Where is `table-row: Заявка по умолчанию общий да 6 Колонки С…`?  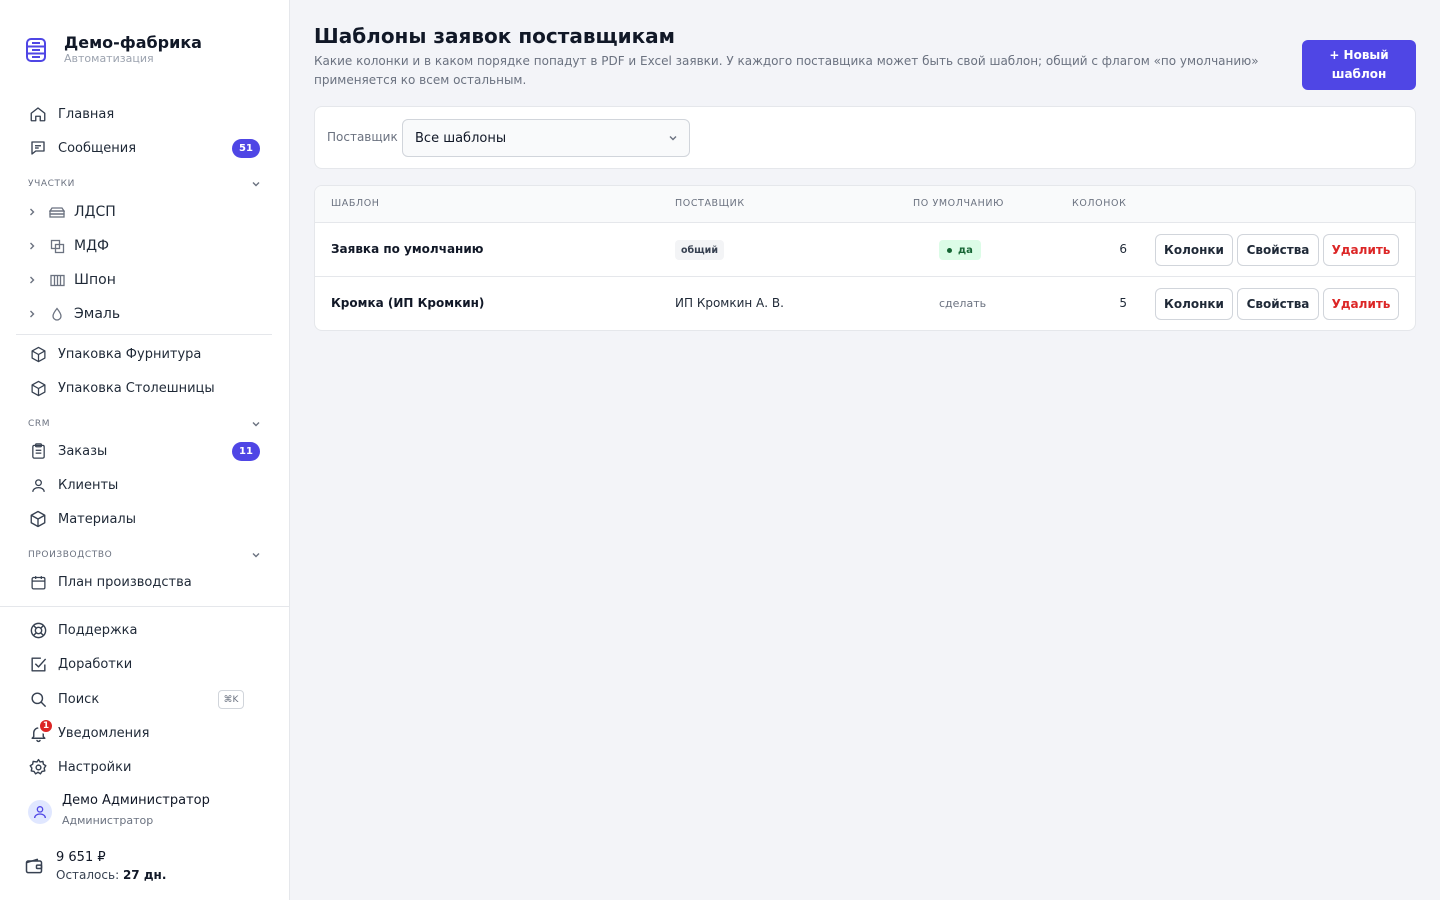
table-row: Заявка по умолчанию общий да 6 Колонки С… is located at coordinates (865, 250).